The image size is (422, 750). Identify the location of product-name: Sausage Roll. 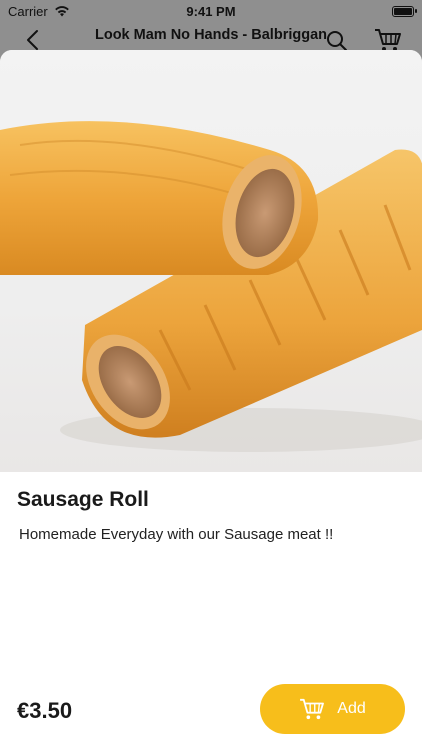
(83, 499).